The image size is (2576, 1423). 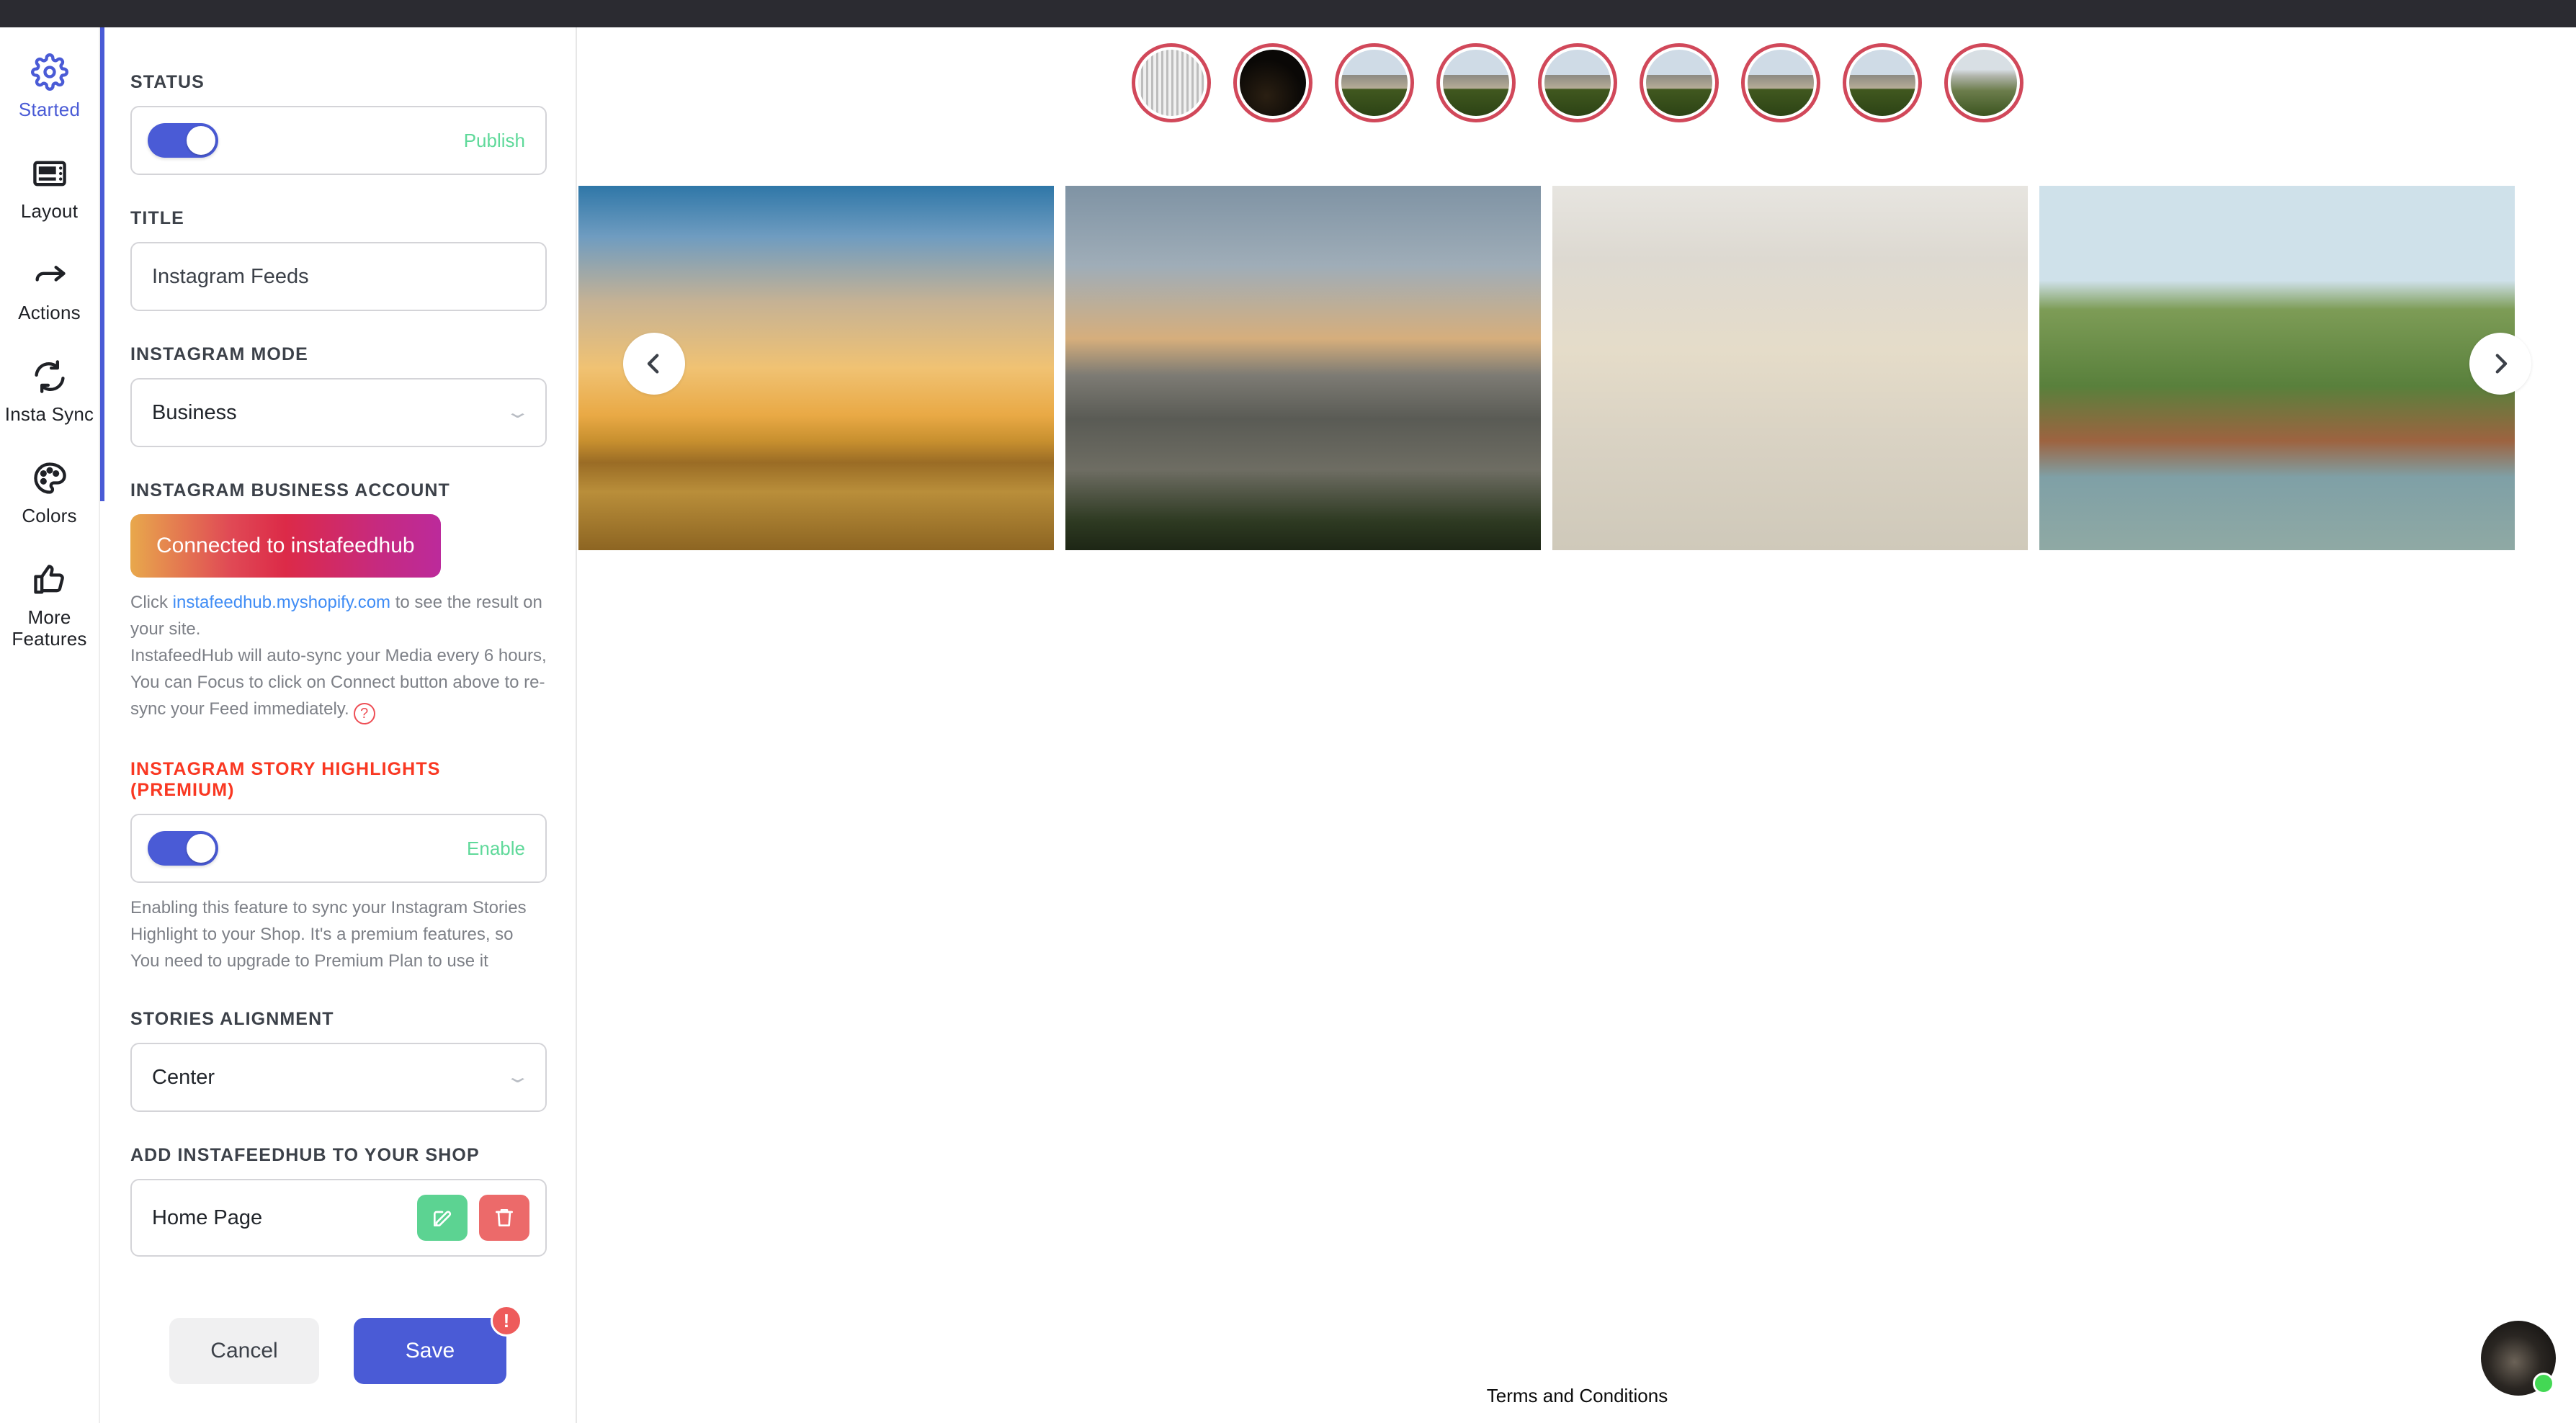 What do you see at coordinates (232, 1019) in the screenshot?
I see `stories-alignment-label: STORIES ALIGNMENT` at bounding box center [232, 1019].